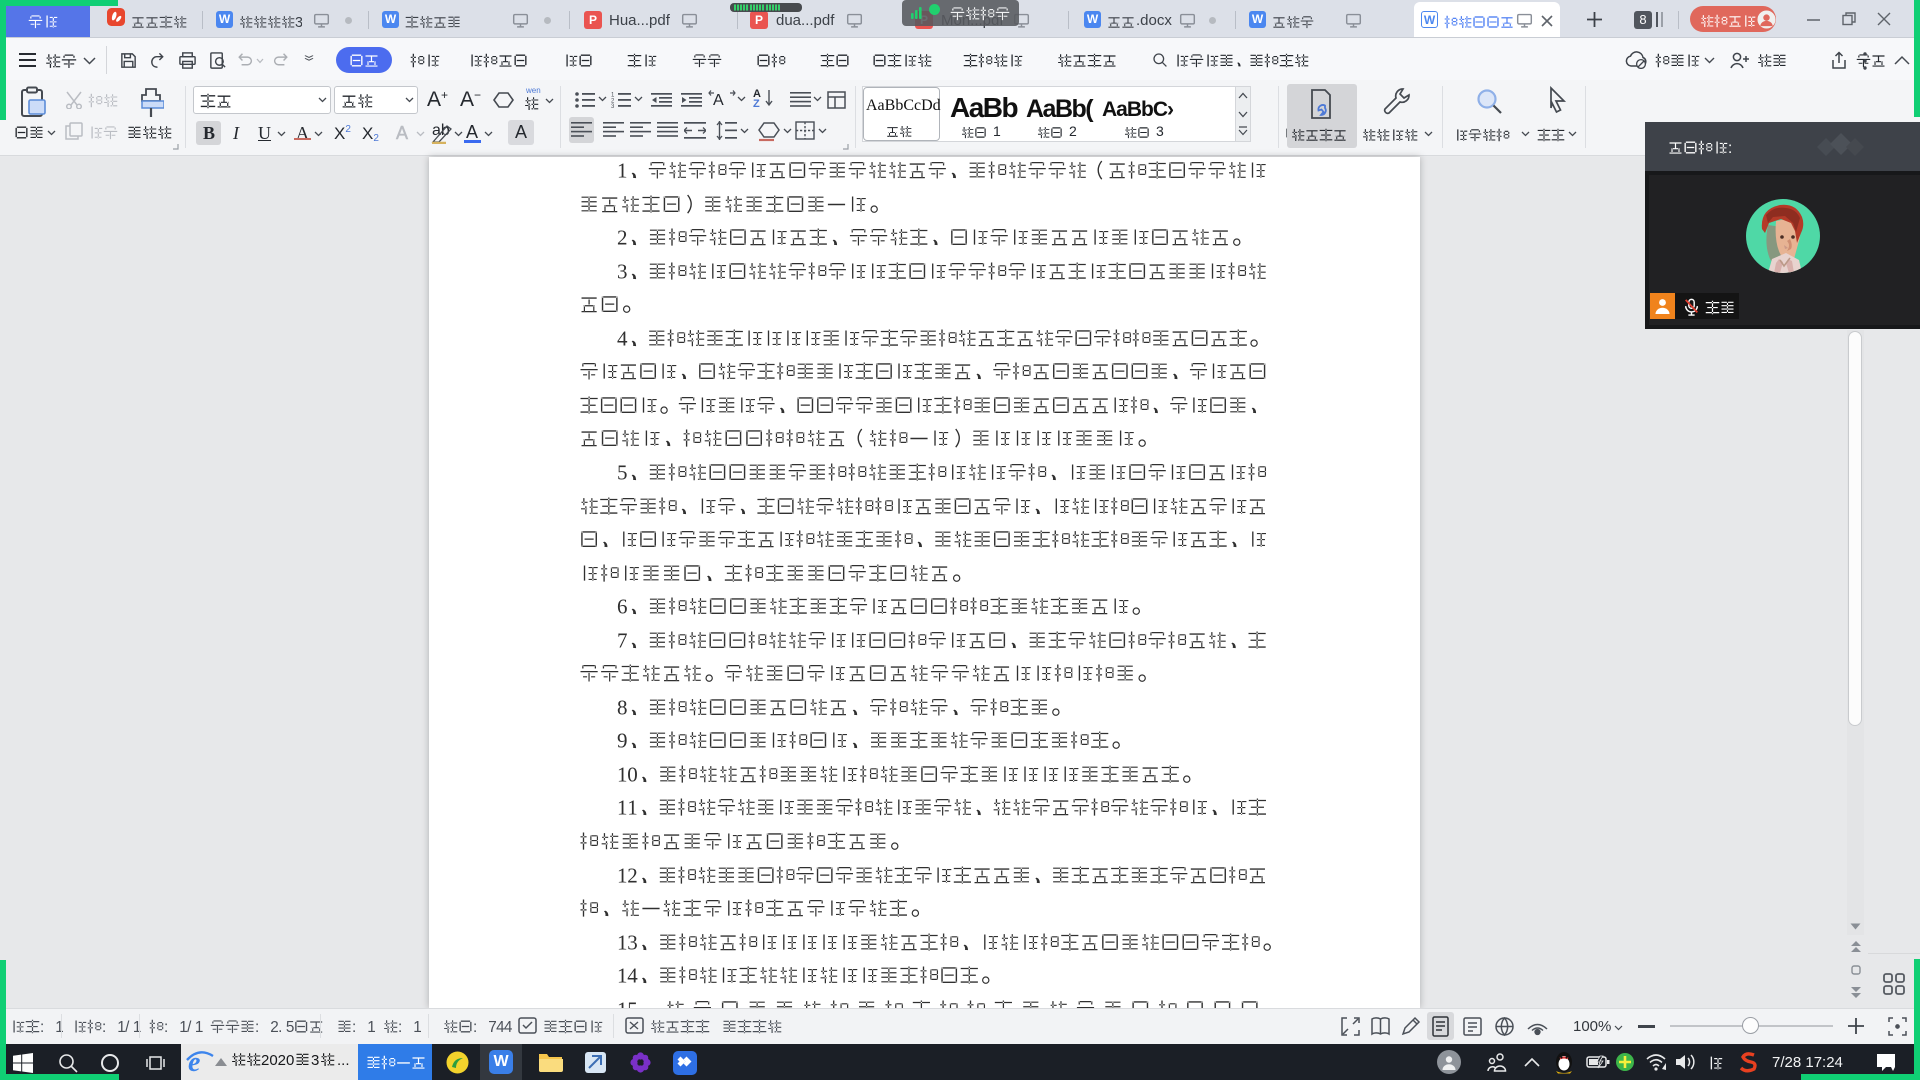  What do you see at coordinates (622, 640) in the screenshot?
I see `svg-text: 7` at bounding box center [622, 640].